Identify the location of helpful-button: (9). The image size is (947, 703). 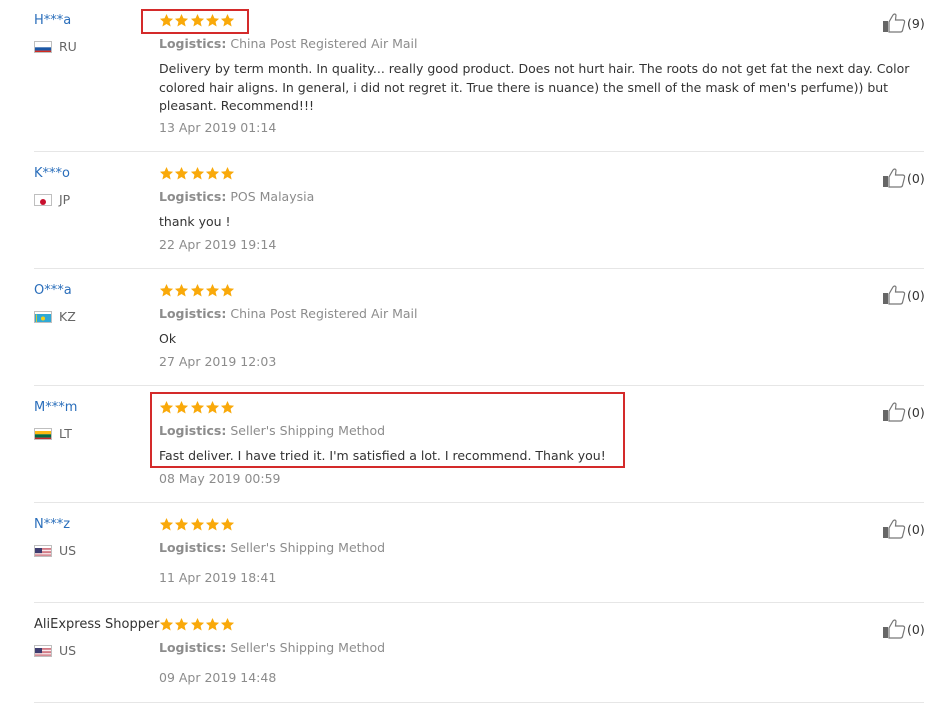
(912, 24).